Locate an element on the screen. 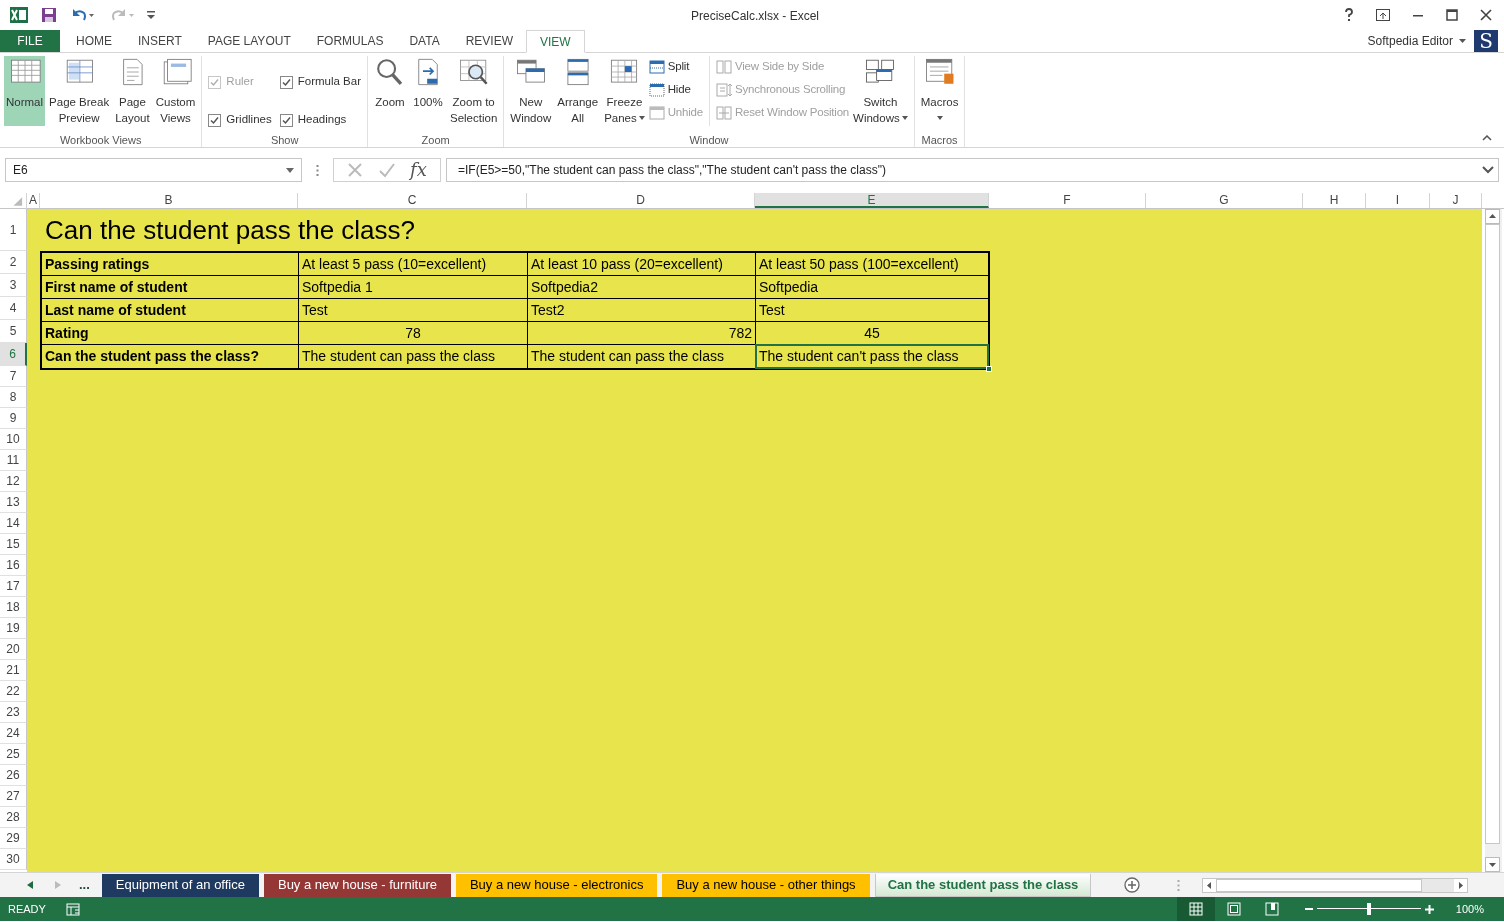 Image resolution: width=1504 pixels, height=922 pixels. table-cell: Last name of student is located at coordinates (170, 310).